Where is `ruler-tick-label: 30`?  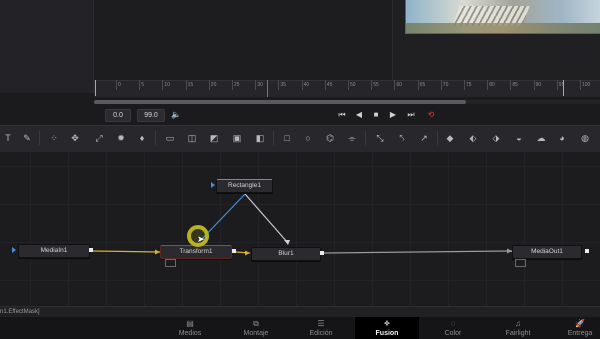
ruler-tick-label: 30 is located at coordinates (260, 85).